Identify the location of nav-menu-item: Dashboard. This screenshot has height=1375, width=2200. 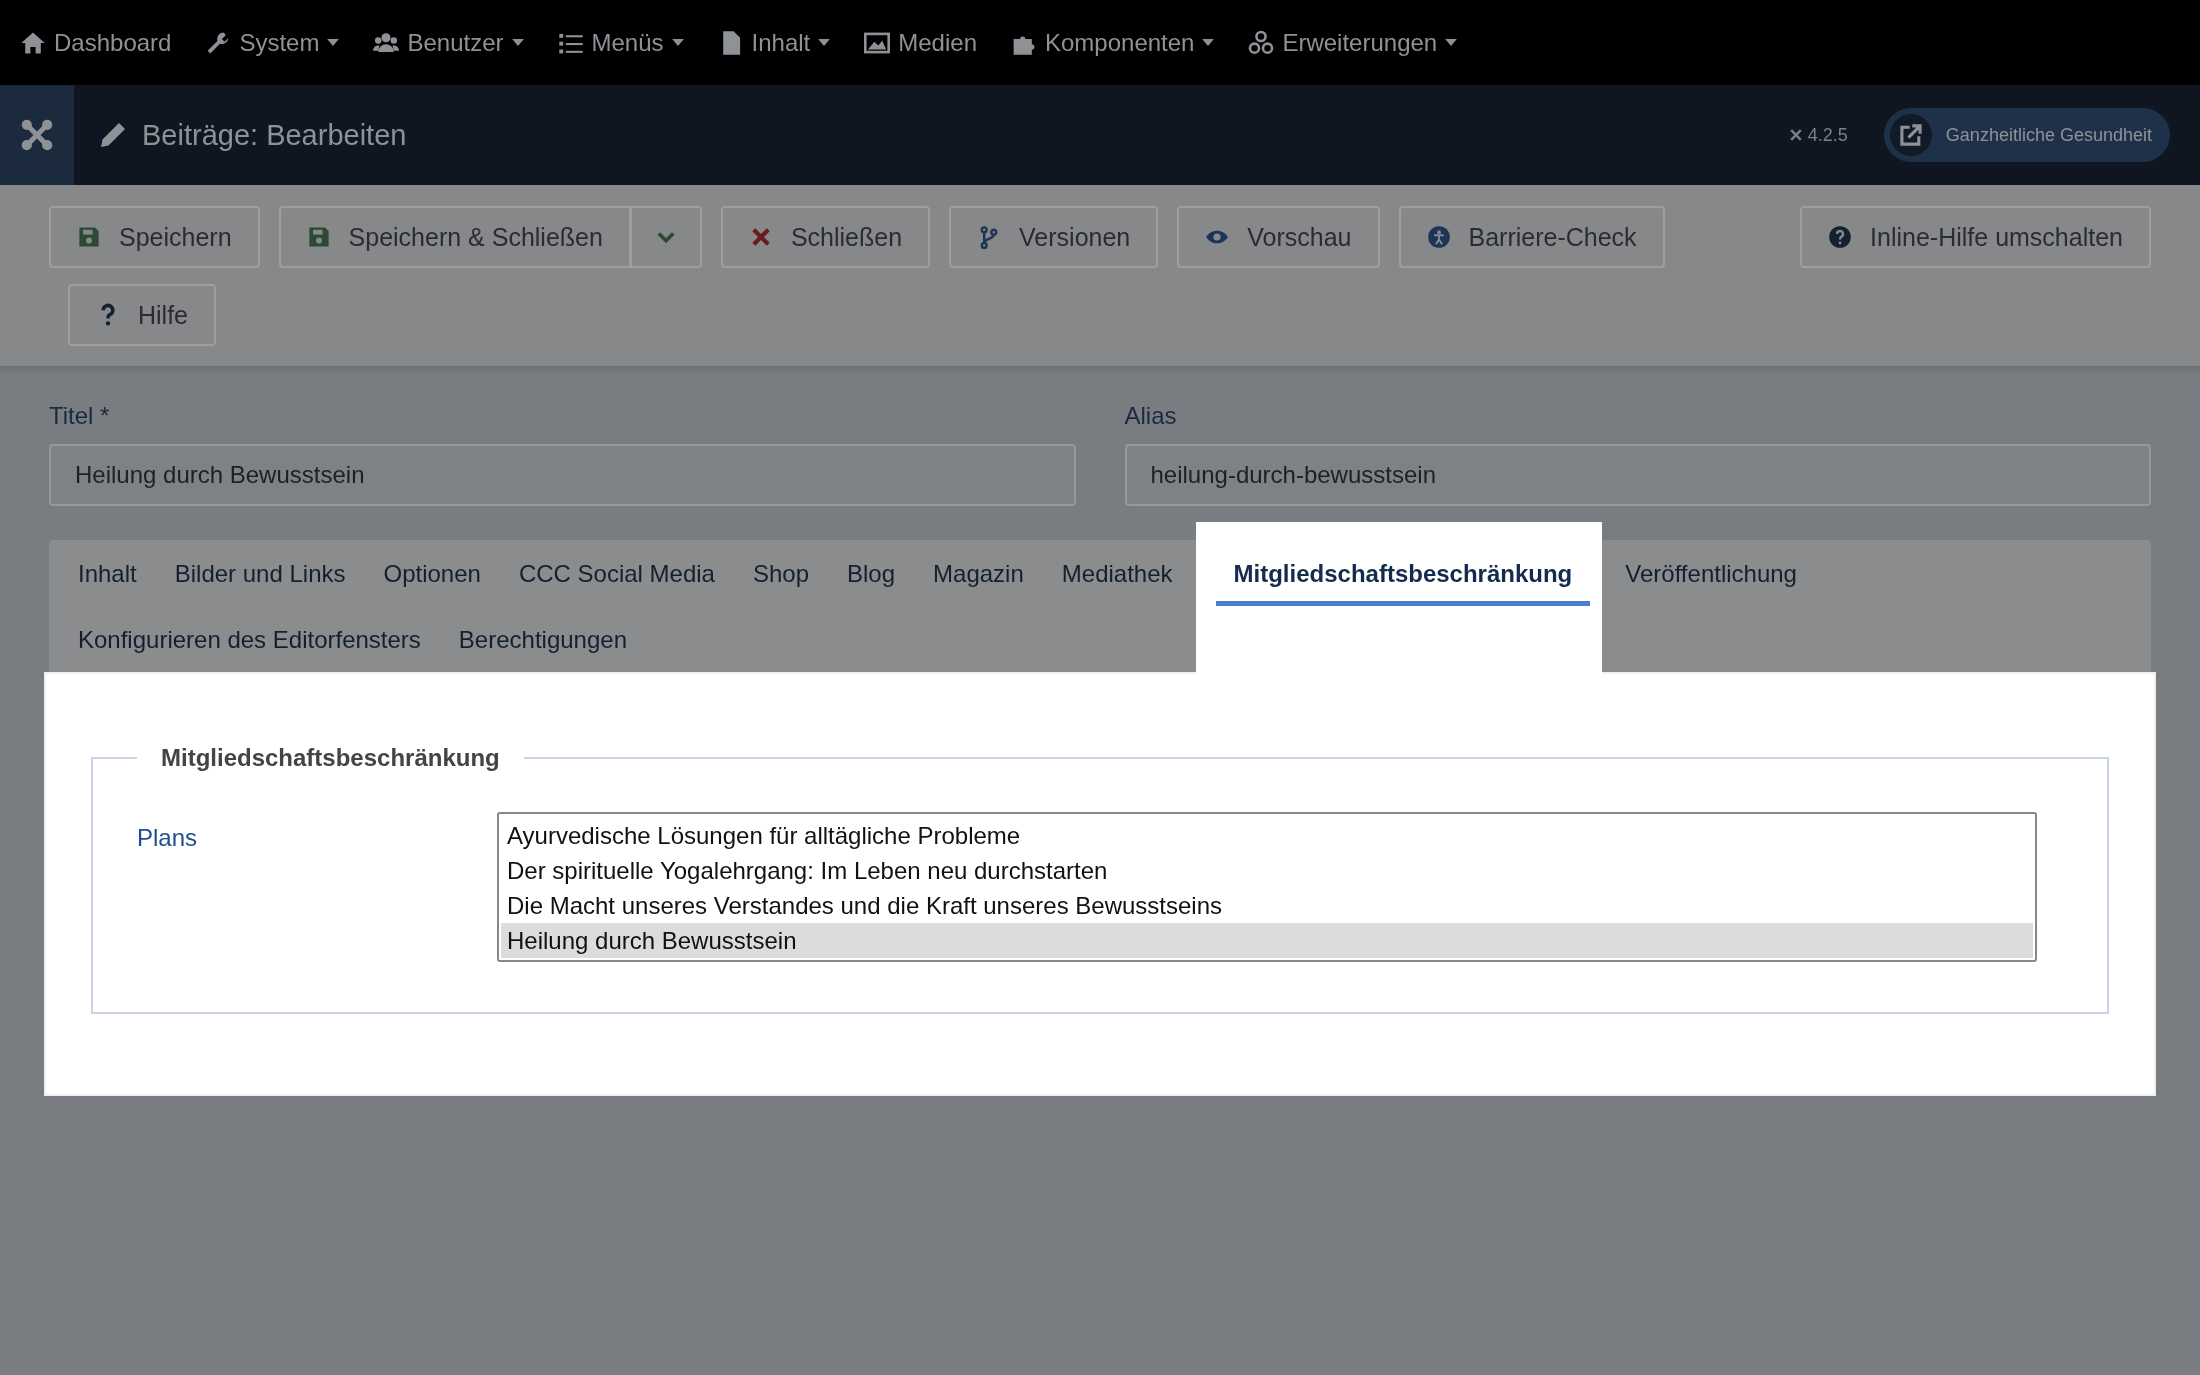
(96, 42).